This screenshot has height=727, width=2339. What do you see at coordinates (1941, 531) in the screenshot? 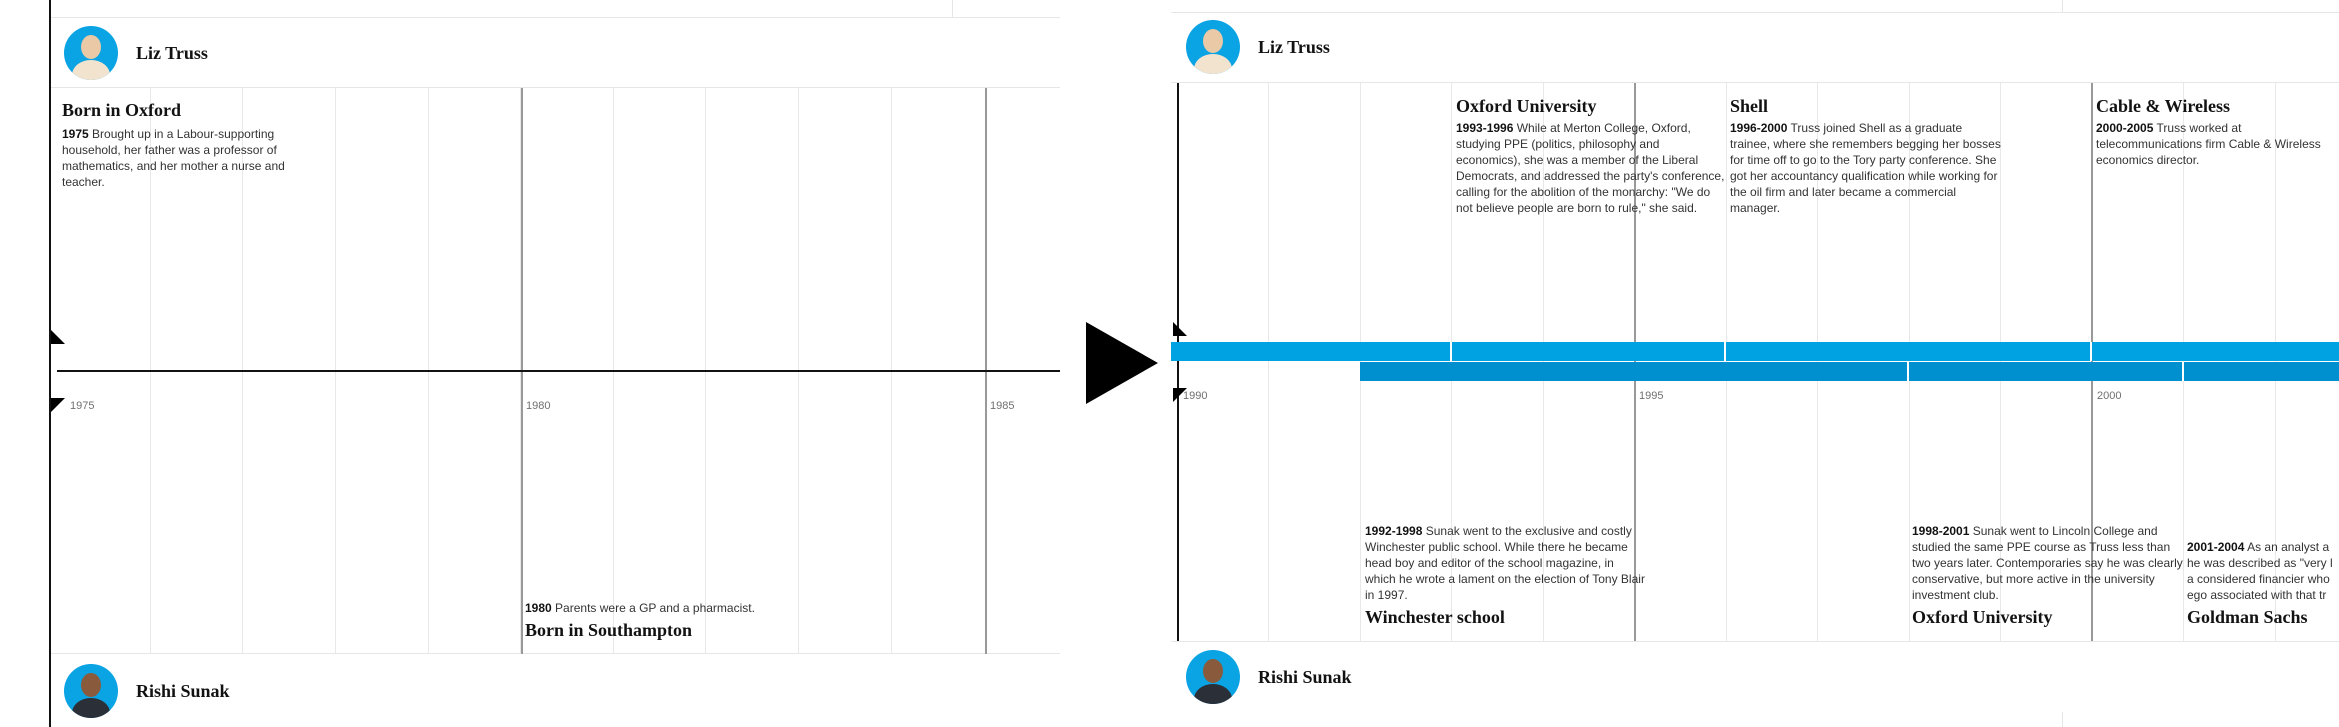
I see `event-years: 1998-2001` at bounding box center [1941, 531].